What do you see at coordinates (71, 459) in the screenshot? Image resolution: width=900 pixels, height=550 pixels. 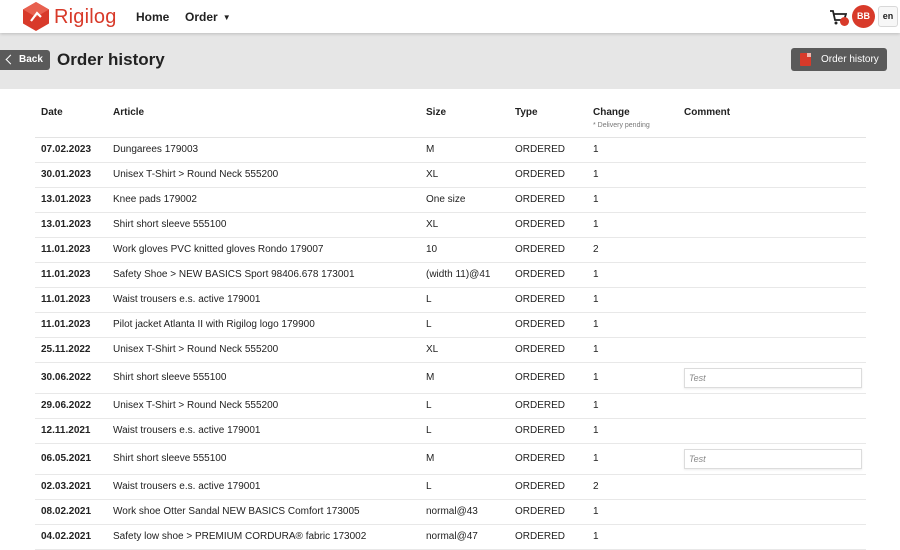 I see `order-date: 06.05.2021` at bounding box center [71, 459].